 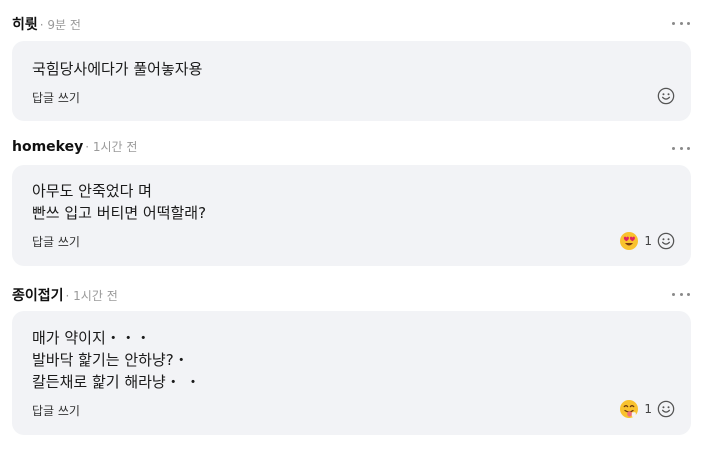 I want to click on reaction-area, so click(x=666, y=96).